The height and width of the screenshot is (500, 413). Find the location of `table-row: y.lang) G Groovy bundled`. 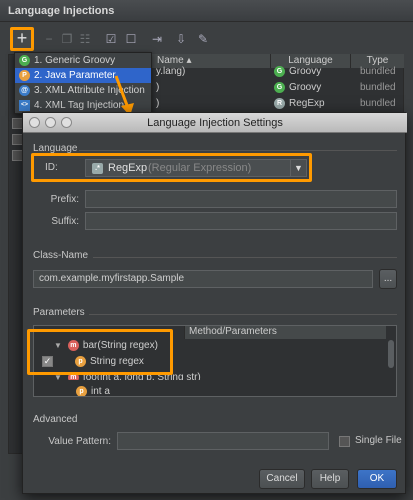

table-row: y.lang) G Groovy bundled is located at coordinates (277, 72).